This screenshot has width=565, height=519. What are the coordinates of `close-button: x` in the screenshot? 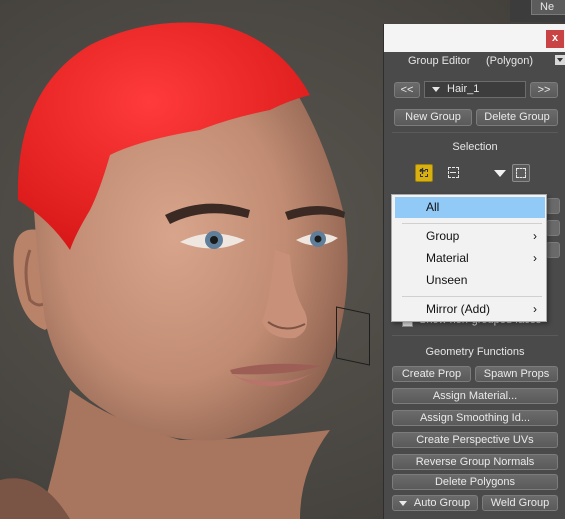 It's located at (555, 39).